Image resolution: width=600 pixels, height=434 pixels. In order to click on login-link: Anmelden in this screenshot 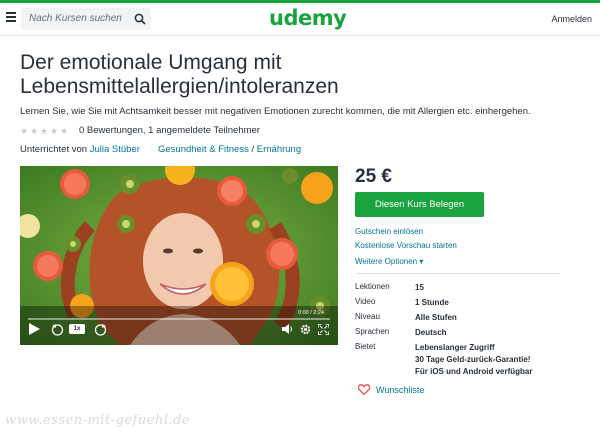, I will do `click(571, 19)`.